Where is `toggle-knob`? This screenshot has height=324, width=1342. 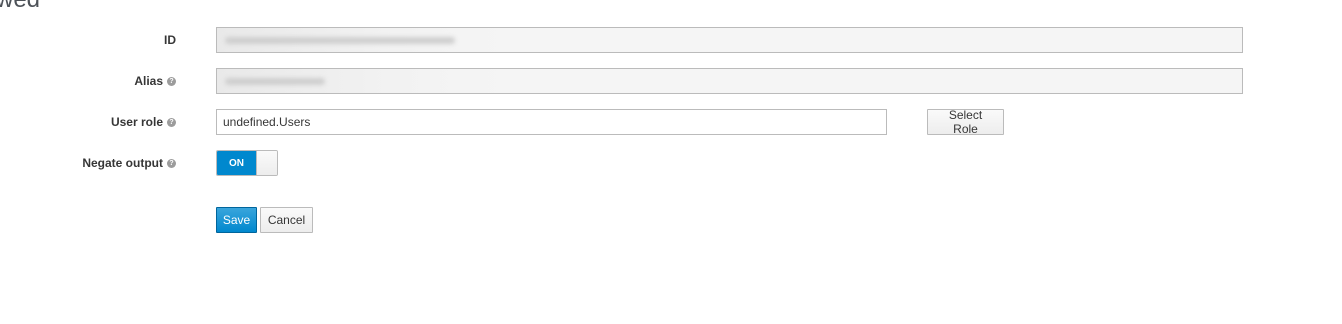 toggle-knob is located at coordinates (266, 163).